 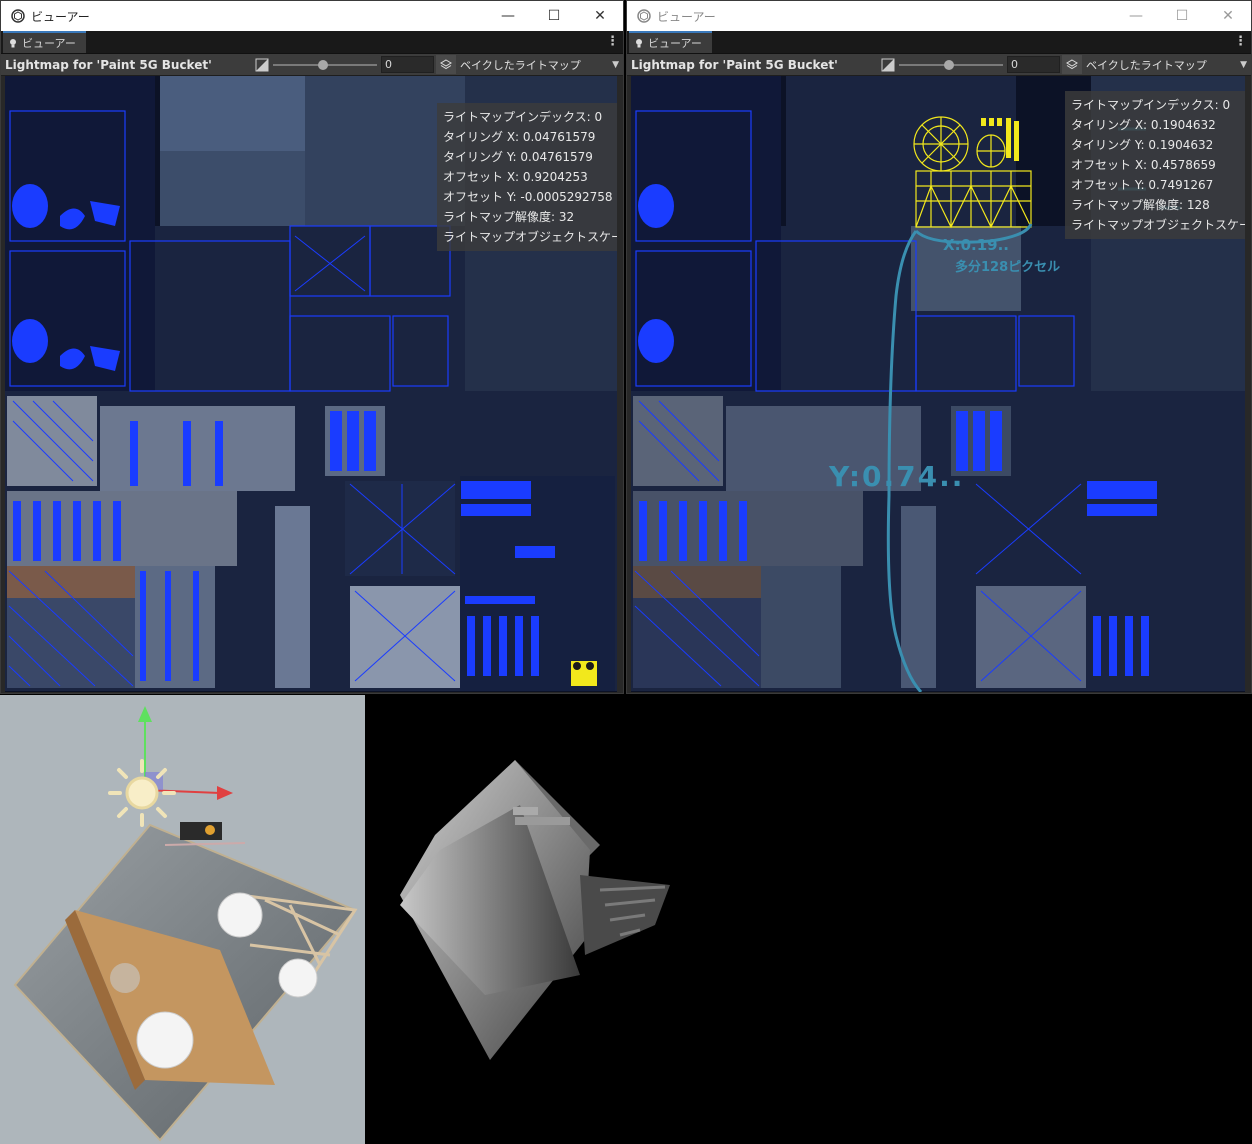 I want to click on info-tiling-y: タイリング Y: 0.1904632, so click(x=1142, y=145).